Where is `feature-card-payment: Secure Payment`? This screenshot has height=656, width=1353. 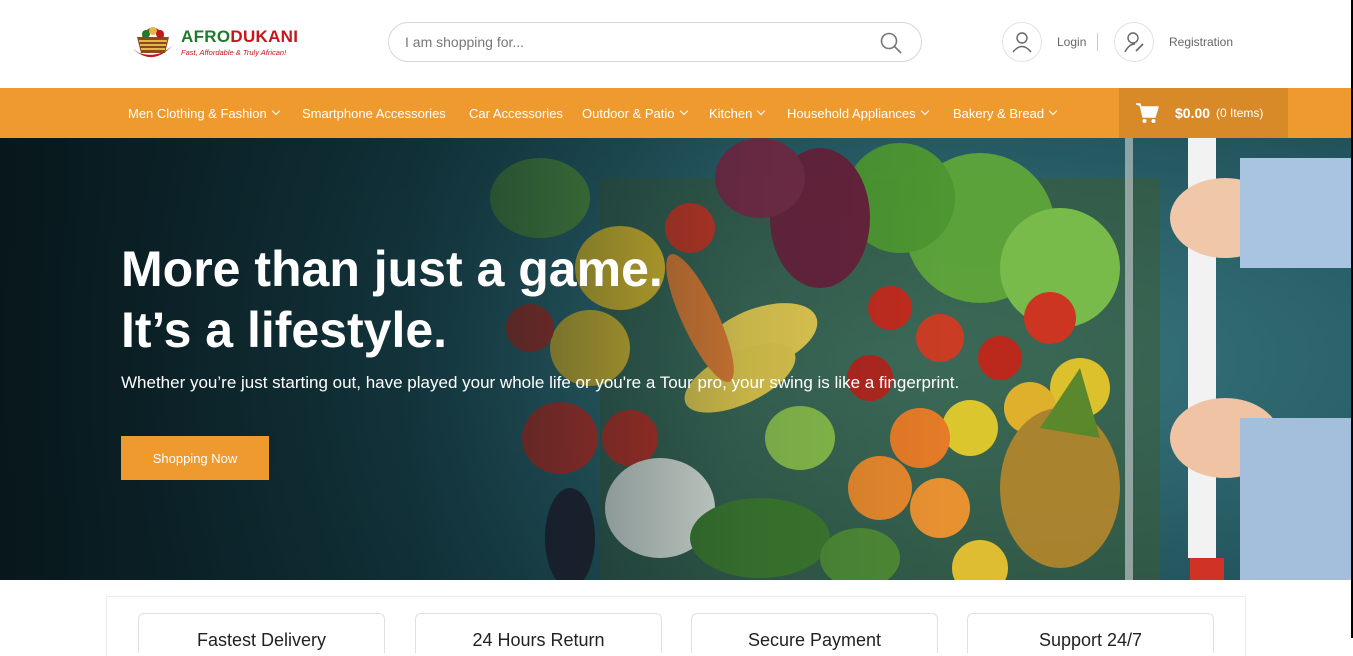
feature-card-payment: Secure Payment is located at coordinates (814, 633).